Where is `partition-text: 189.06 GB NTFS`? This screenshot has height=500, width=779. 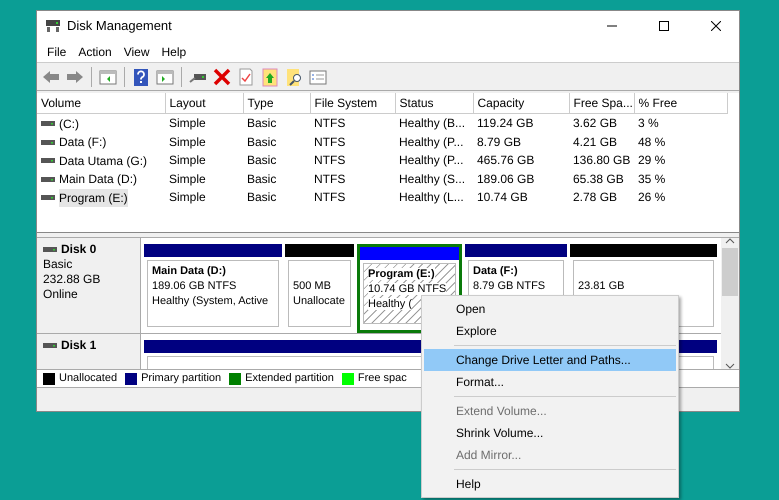
partition-text: 189.06 GB NTFS is located at coordinates (194, 286).